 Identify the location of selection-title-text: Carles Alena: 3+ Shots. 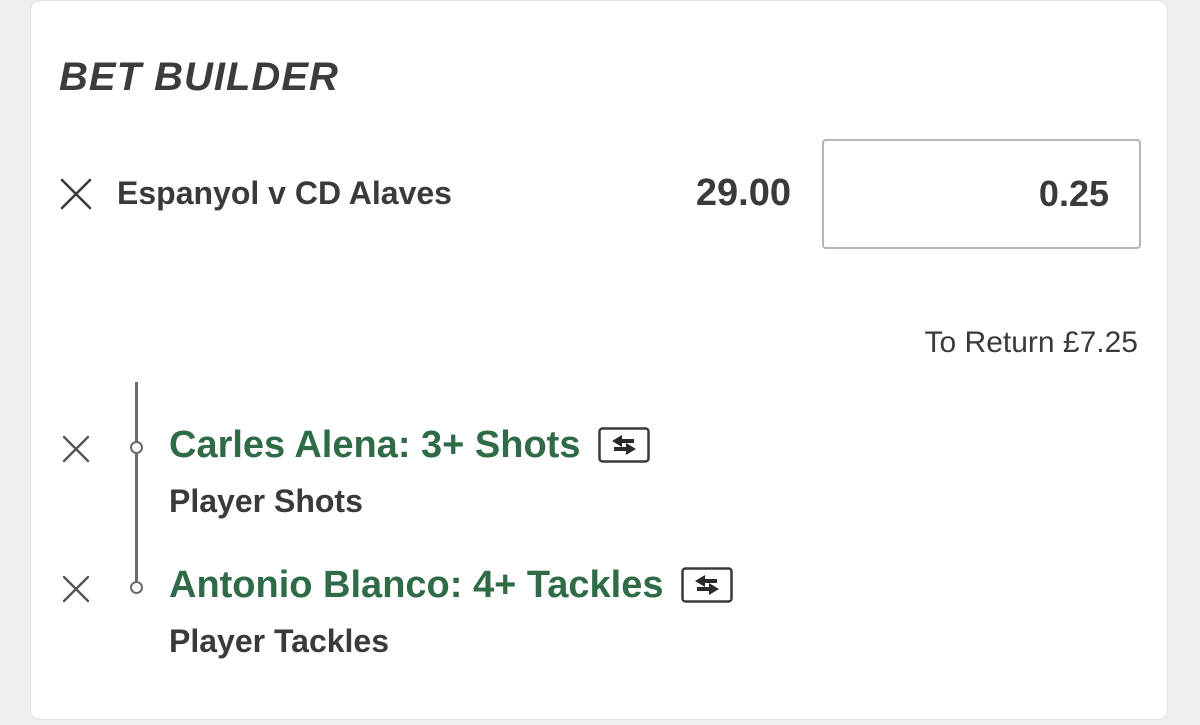
(375, 445).